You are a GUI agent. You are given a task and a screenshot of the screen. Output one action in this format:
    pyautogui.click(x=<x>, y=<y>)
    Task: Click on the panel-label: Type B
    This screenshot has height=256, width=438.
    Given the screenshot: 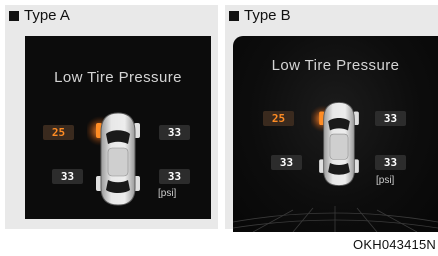 What is the action you would take?
    pyautogui.click(x=267, y=15)
    